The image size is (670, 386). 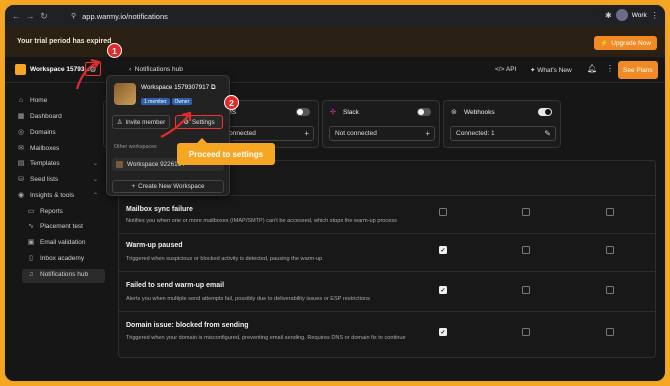 I want to click on sidebar-item-inbox-academy: ▯ Inbox academy, so click(x=55, y=258).